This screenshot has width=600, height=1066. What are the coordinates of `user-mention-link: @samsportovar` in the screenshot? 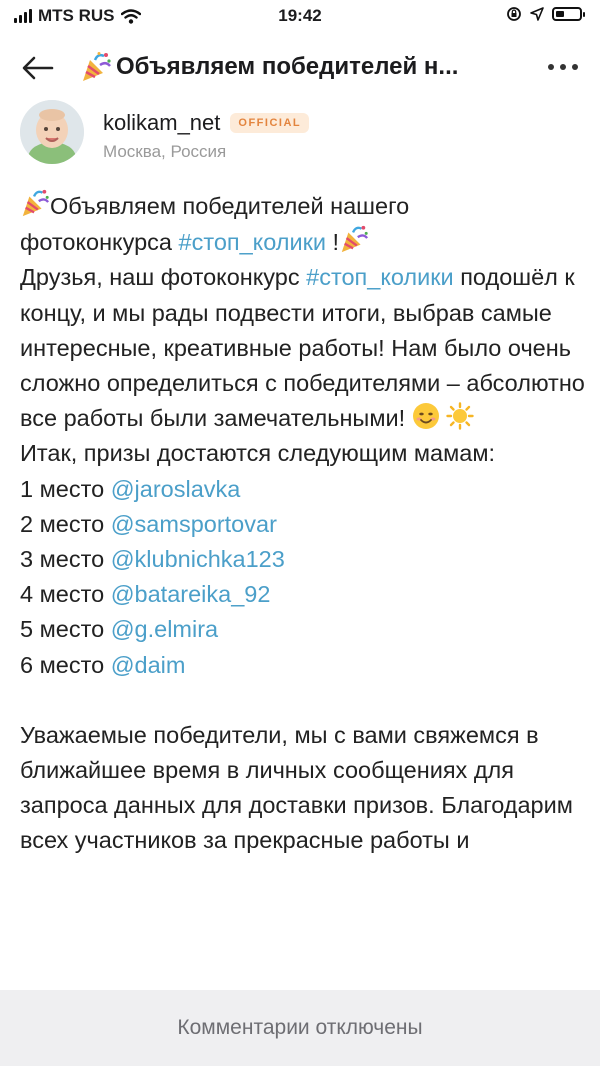 It's located at (194, 524).